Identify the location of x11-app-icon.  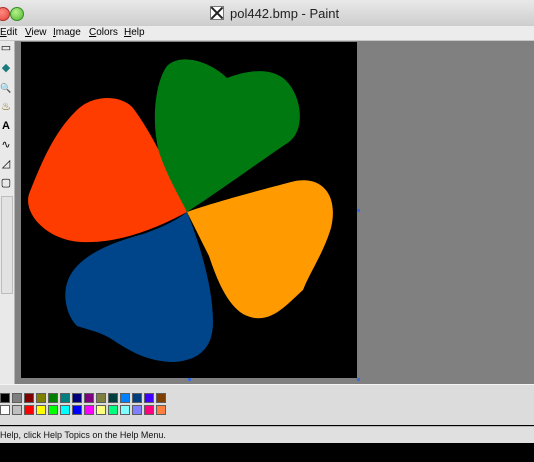
(217, 13).